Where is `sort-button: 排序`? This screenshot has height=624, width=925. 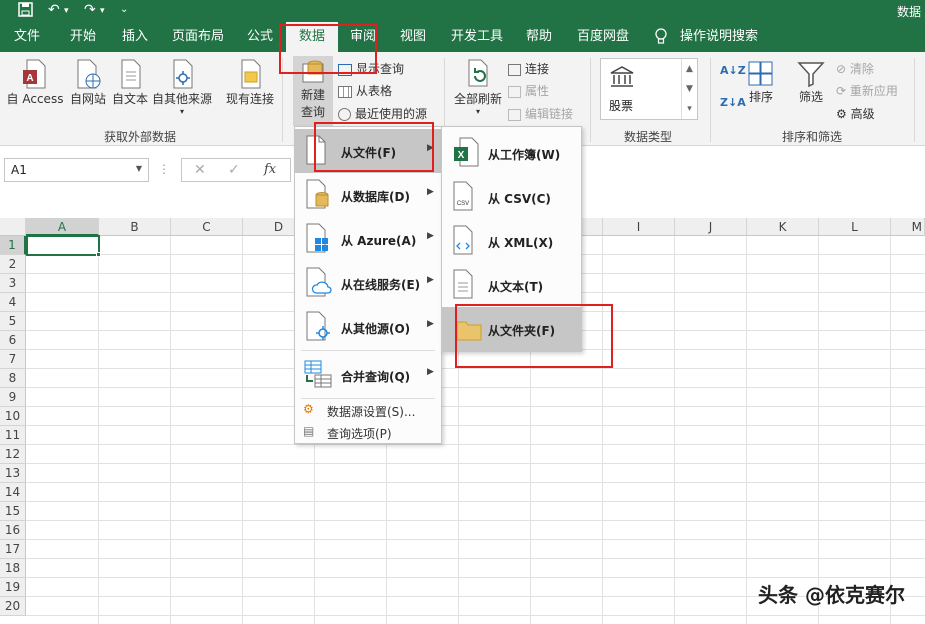 sort-button: 排序 is located at coordinates (761, 82).